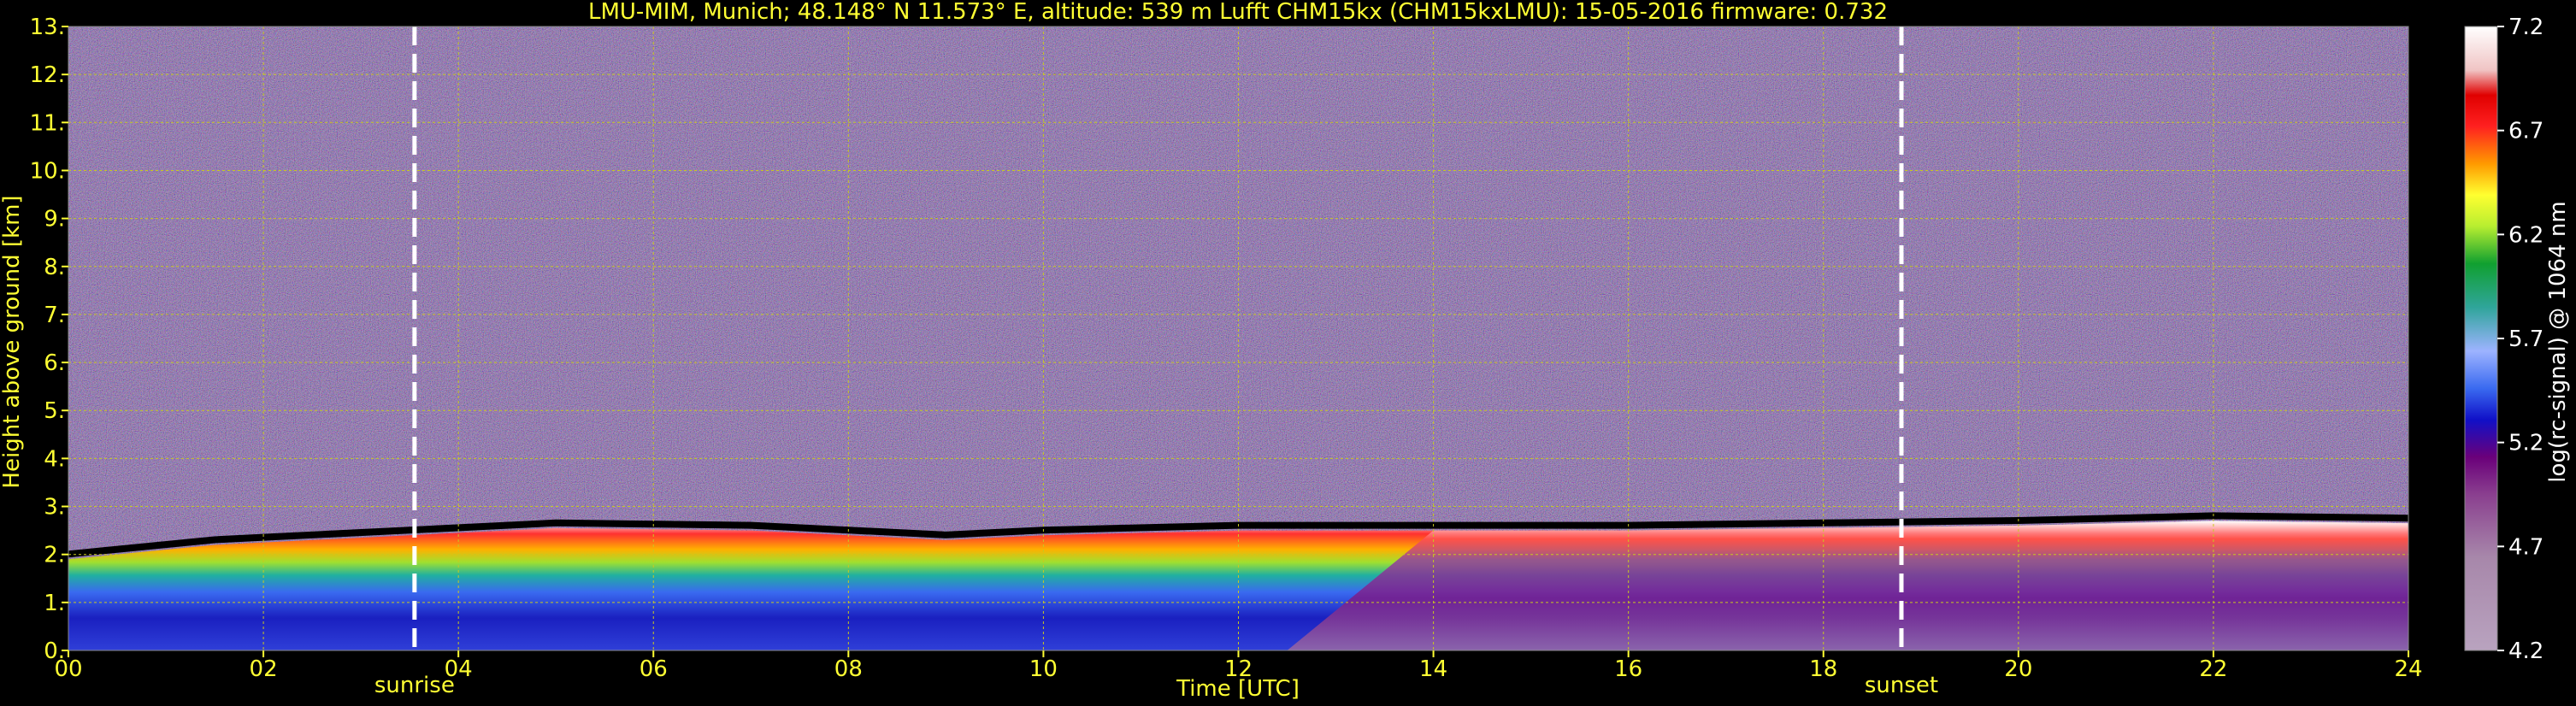 The width and height of the screenshot is (2576, 706). What do you see at coordinates (459, 669) in the screenshot?
I see `x-tick-label: 04` at bounding box center [459, 669].